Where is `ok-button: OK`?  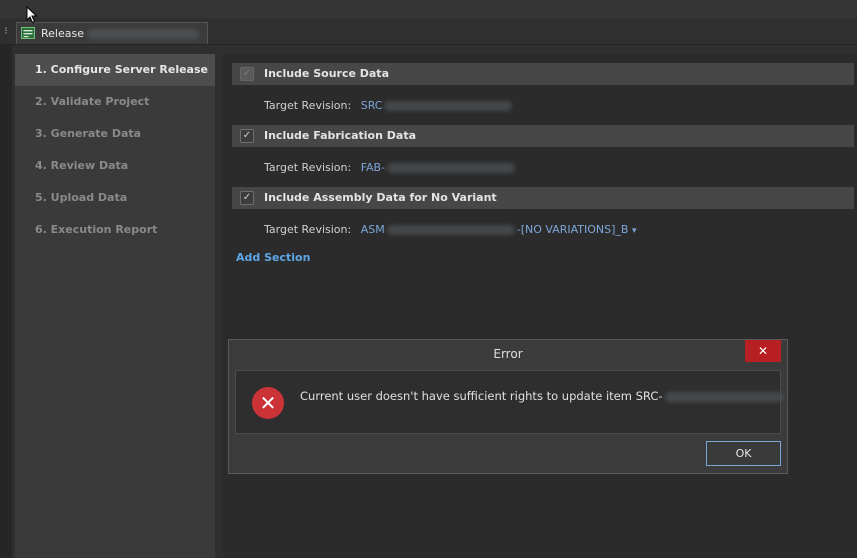
ok-button: OK is located at coordinates (743, 453).